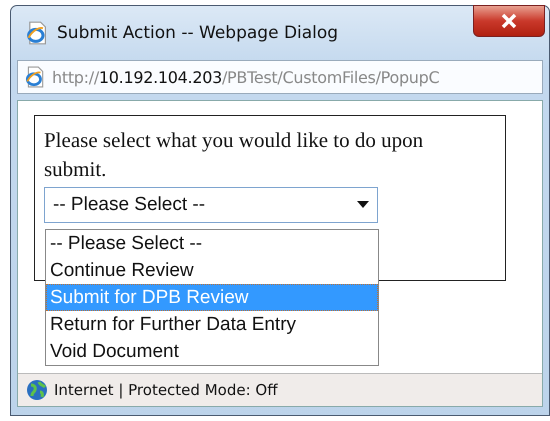 The width and height of the screenshot is (550, 421). What do you see at coordinates (212, 324) in the screenshot?
I see `dropdown-option: Return for Further Data Entry` at bounding box center [212, 324].